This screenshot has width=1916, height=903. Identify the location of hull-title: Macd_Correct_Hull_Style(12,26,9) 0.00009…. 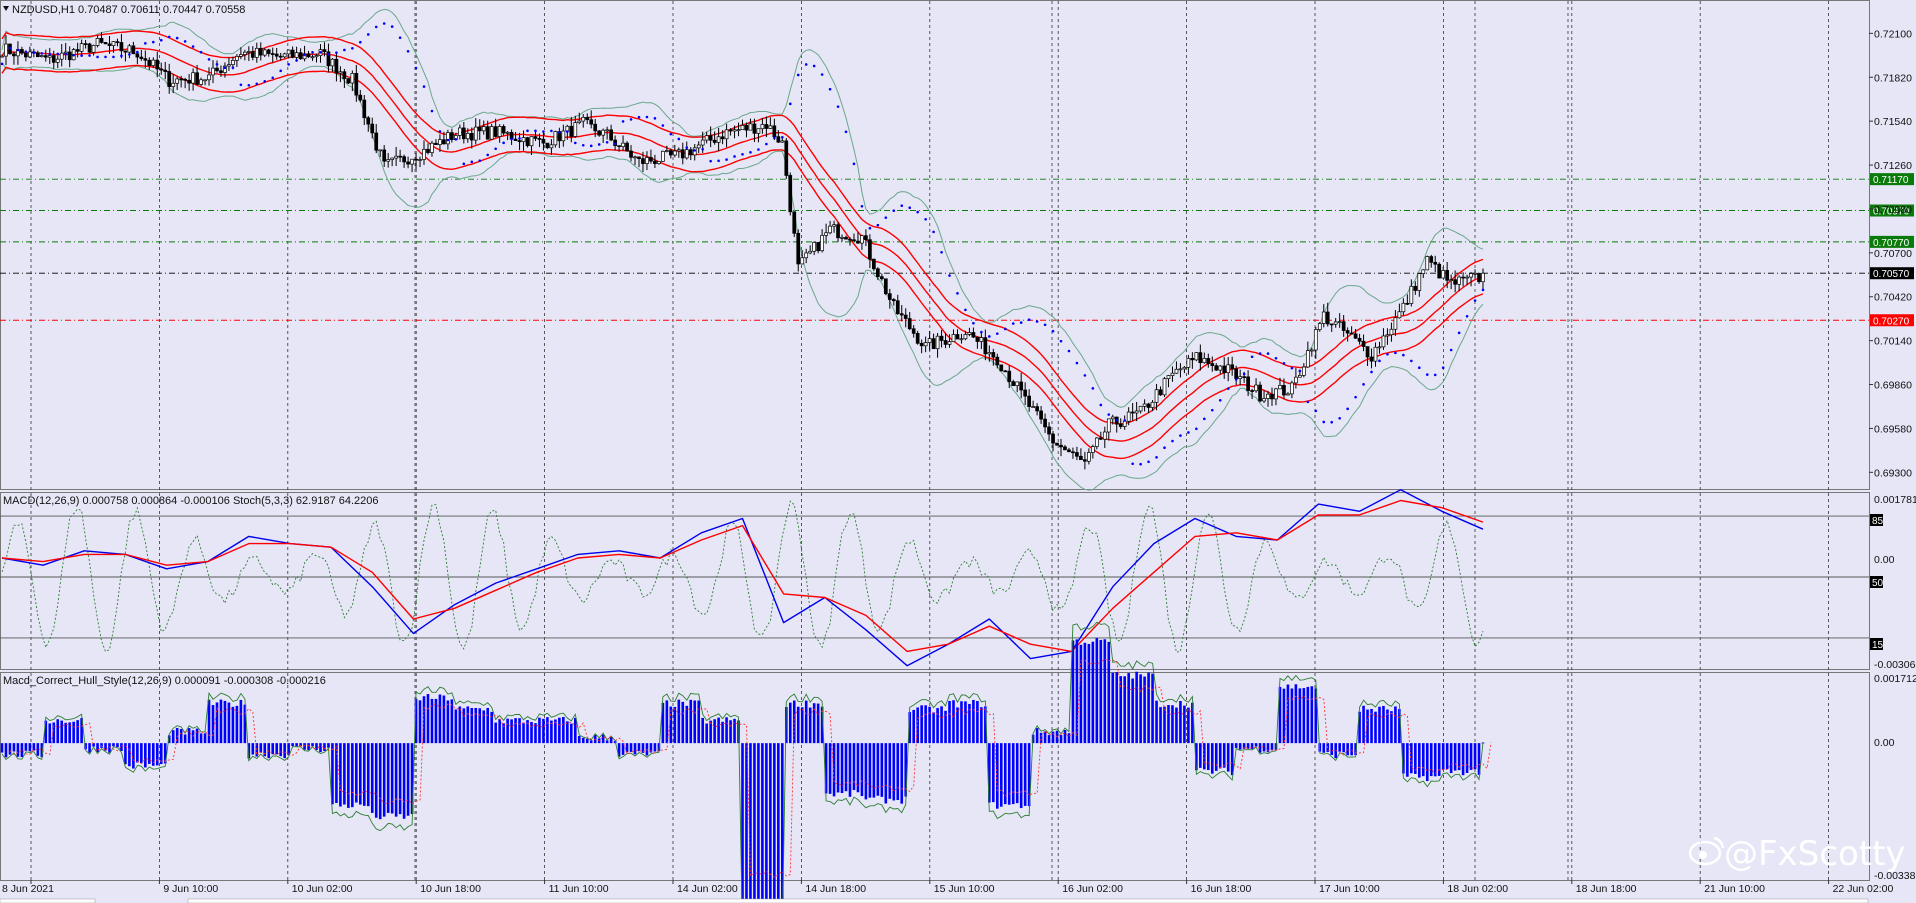
(164, 681).